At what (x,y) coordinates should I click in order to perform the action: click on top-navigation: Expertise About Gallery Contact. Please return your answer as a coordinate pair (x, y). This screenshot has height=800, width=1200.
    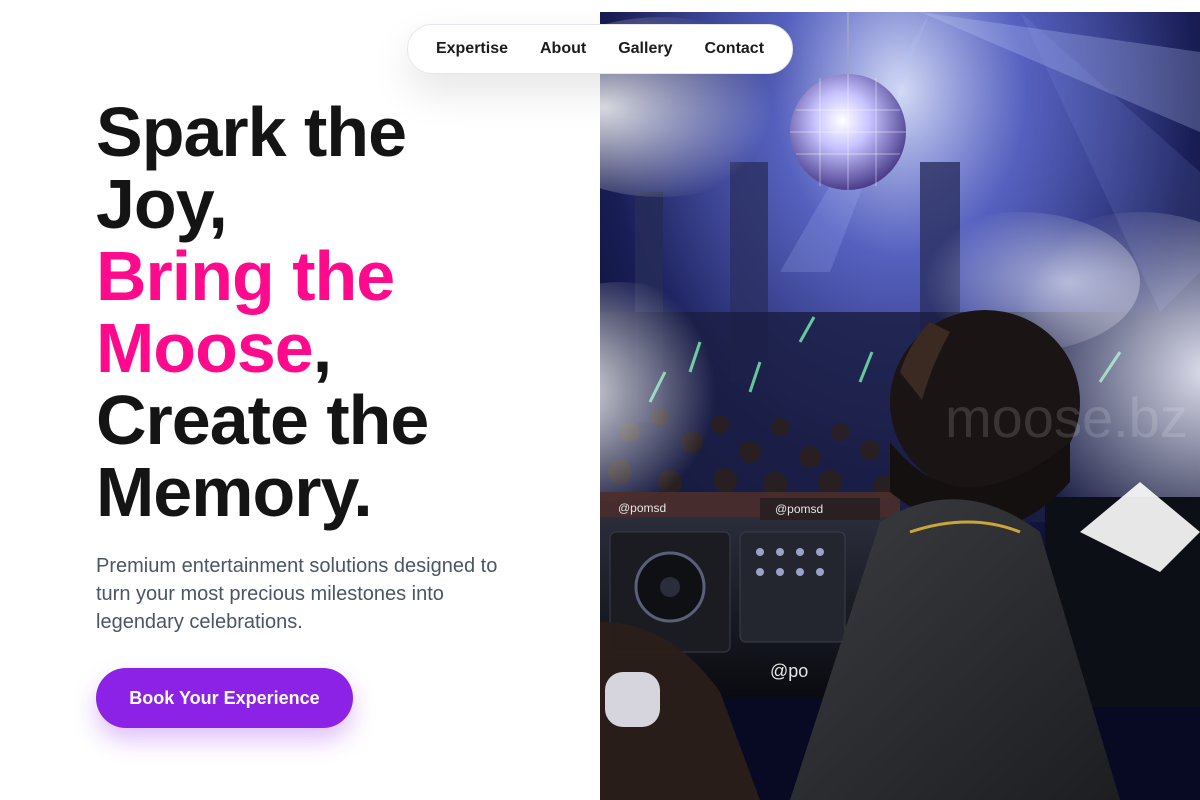
    Looking at the image, I should click on (600, 49).